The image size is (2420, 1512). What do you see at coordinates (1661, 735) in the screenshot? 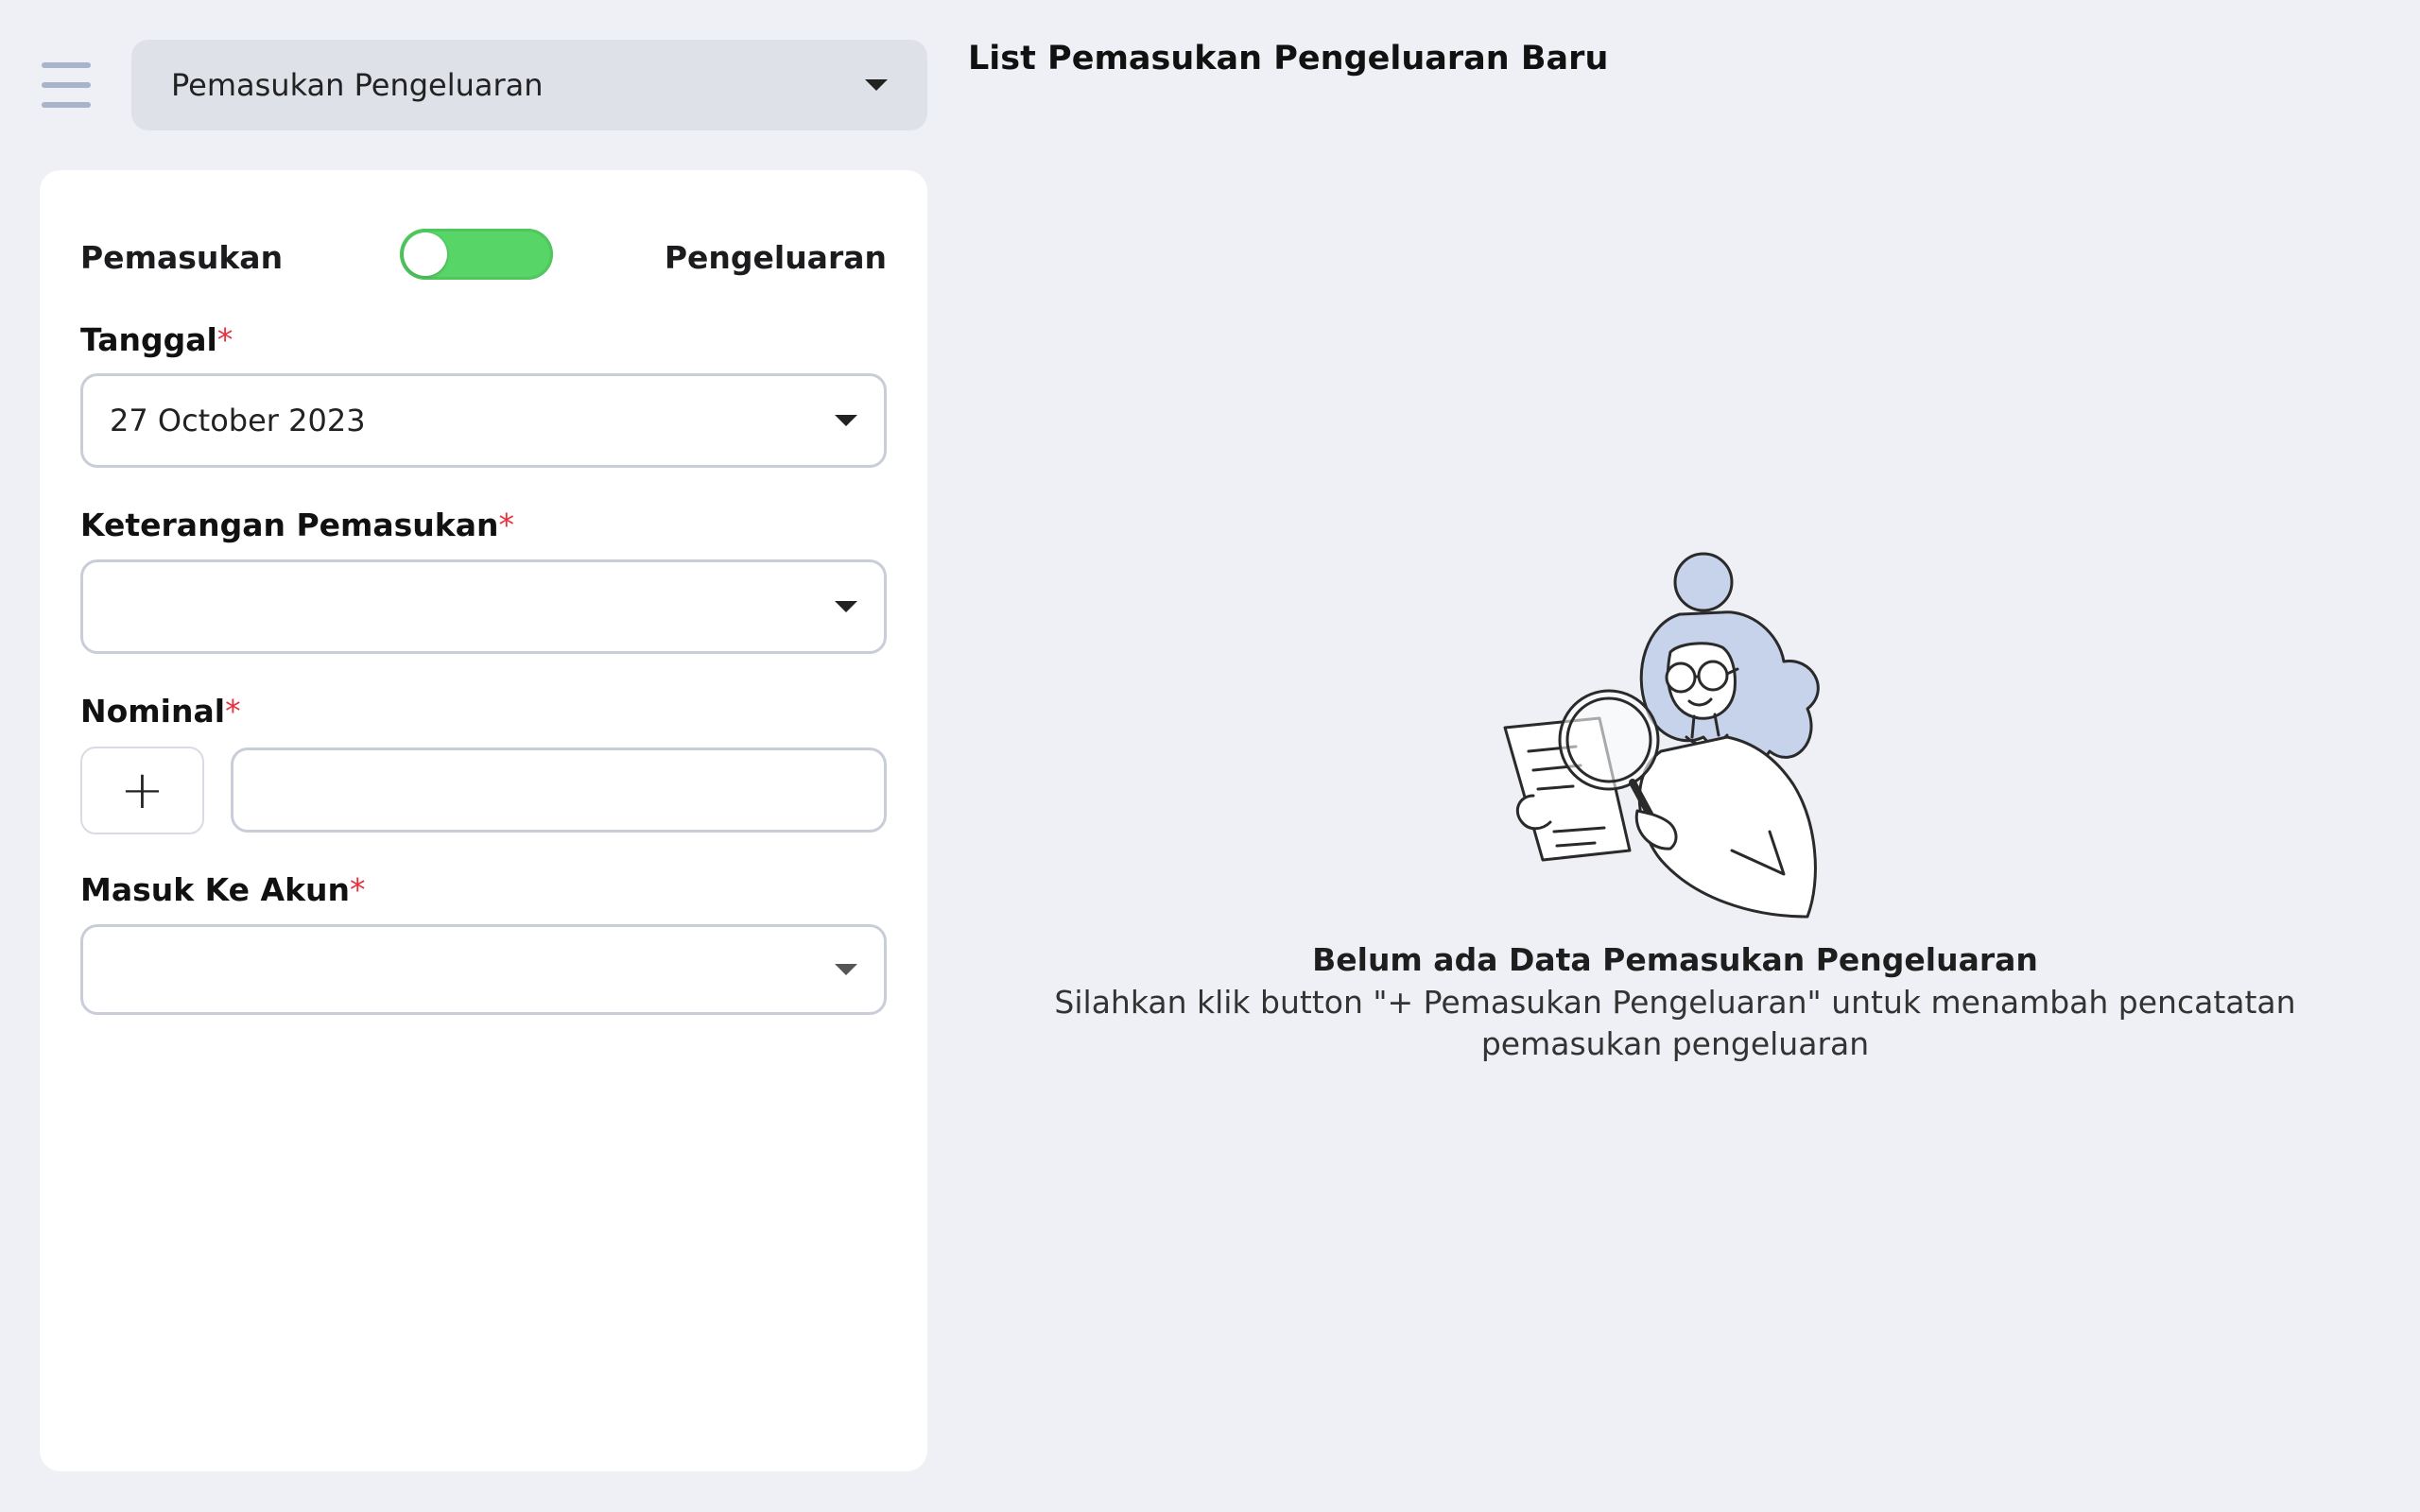
I see `search-document-illustration` at bounding box center [1661, 735].